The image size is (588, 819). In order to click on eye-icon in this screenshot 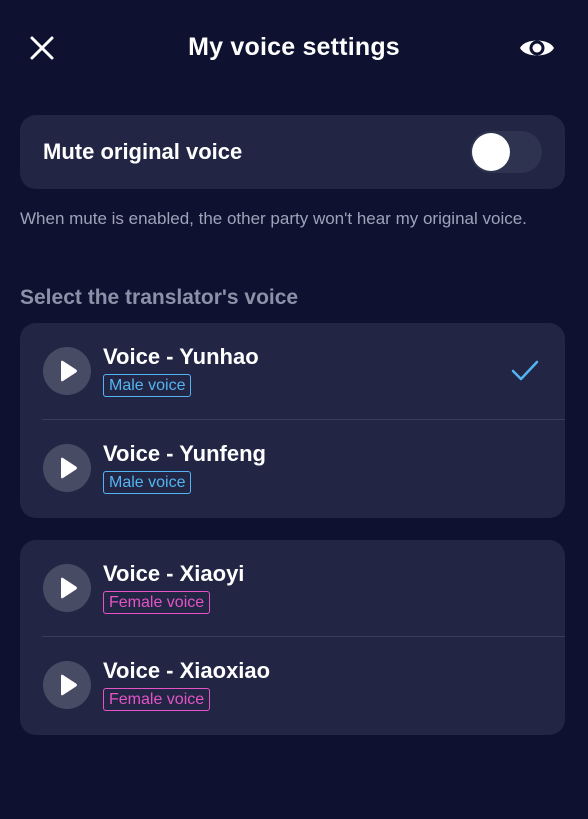, I will do `click(537, 48)`.